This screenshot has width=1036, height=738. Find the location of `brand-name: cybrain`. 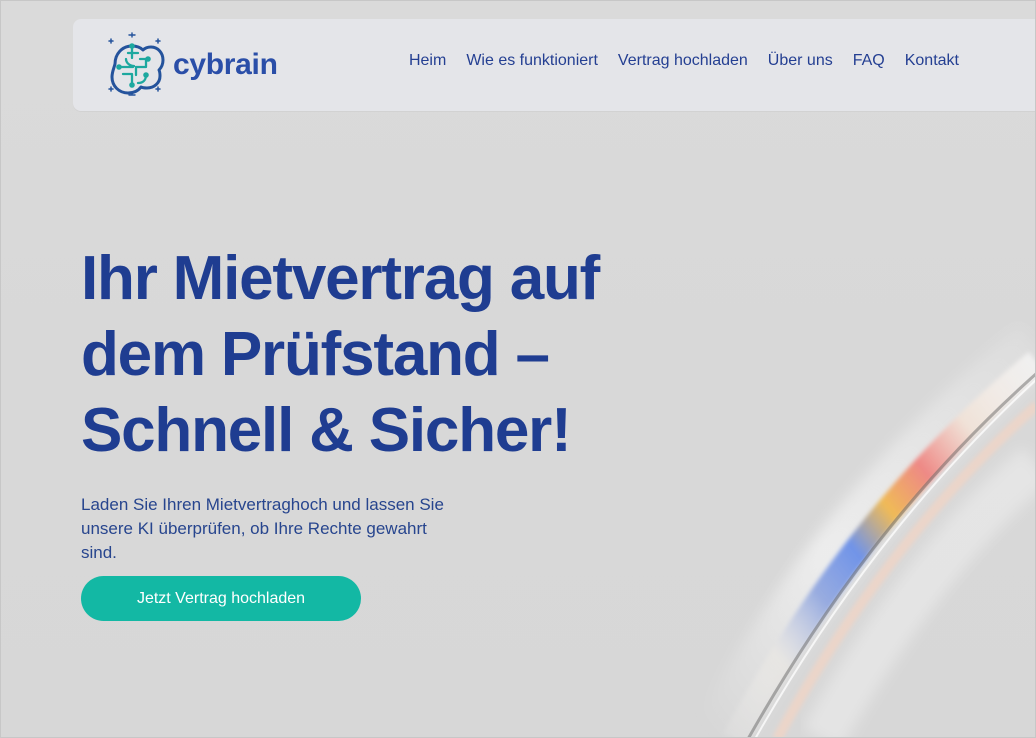

brand-name: cybrain is located at coordinates (225, 64).